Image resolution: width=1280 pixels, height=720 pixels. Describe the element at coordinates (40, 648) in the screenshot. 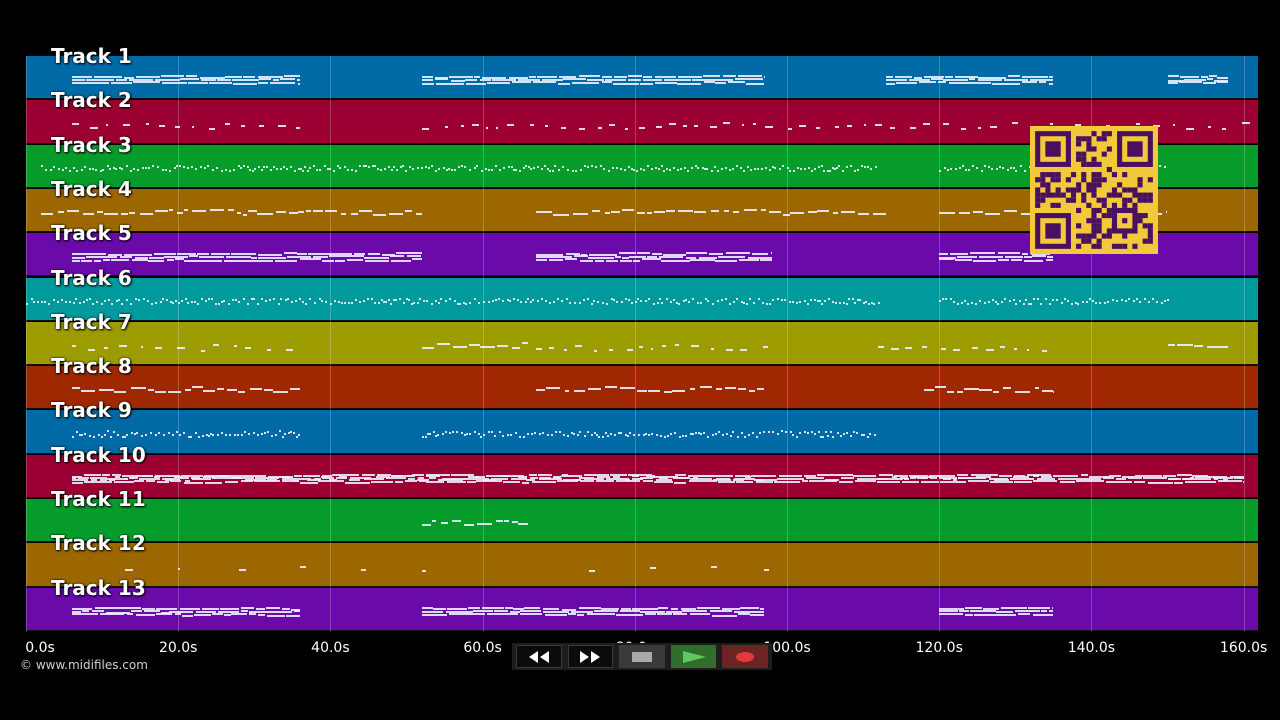

I see `time-tick-label: 0.0s` at that location.